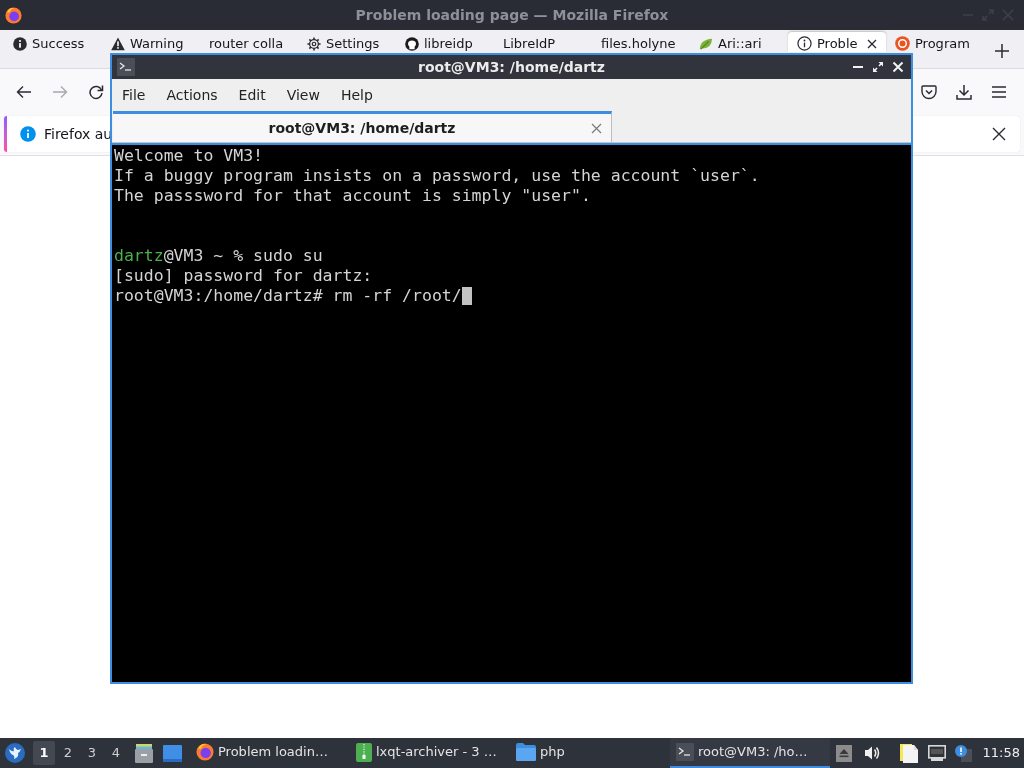 Image resolution: width=1024 pixels, height=768 pixels. What do you see at coordinates (872, 753) in the screenshot?
I see `speaker-icon` at bounding box center [872, 753].